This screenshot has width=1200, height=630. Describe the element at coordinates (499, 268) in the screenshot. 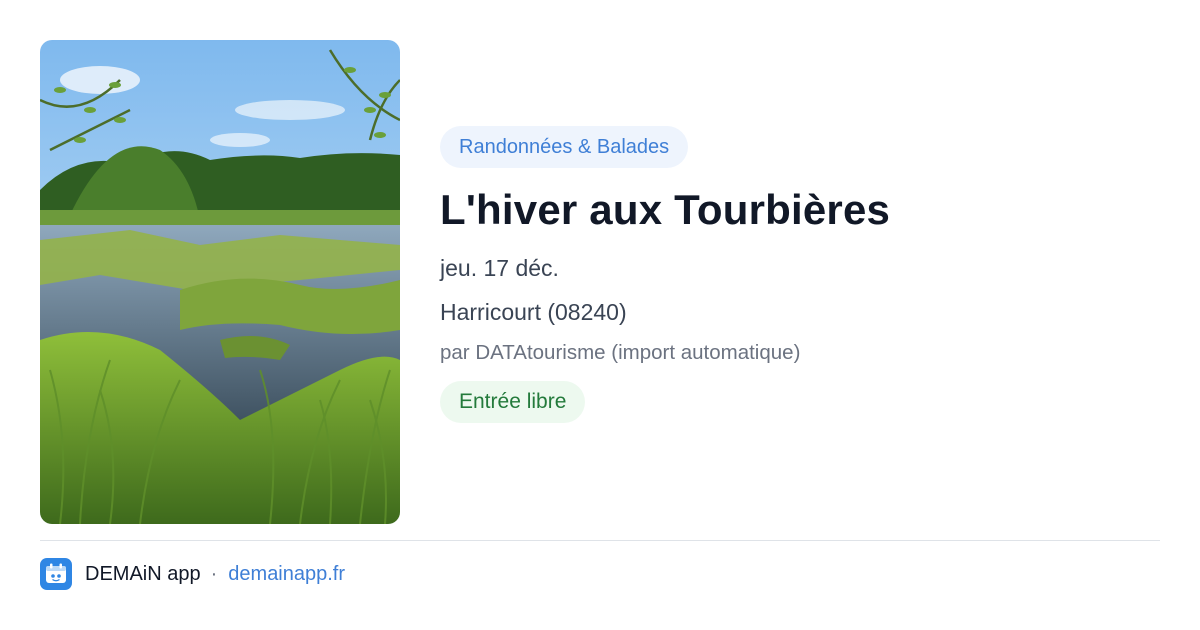

I see `event-date: jeu. 17 déc.` at that location.